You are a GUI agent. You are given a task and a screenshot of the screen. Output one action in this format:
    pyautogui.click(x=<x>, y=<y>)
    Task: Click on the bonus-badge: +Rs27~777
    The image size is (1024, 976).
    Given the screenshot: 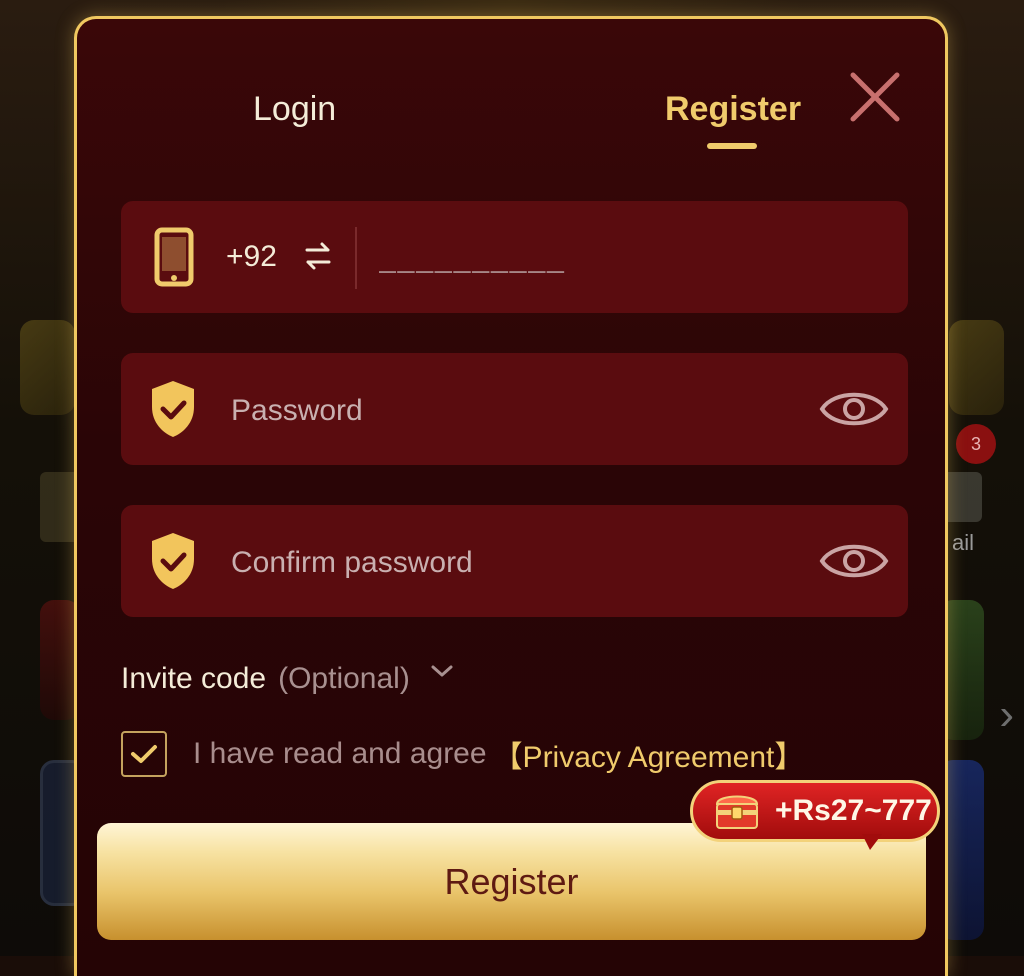 What is the action you would take?
    pyautogui.click(x=815, y=811)
    